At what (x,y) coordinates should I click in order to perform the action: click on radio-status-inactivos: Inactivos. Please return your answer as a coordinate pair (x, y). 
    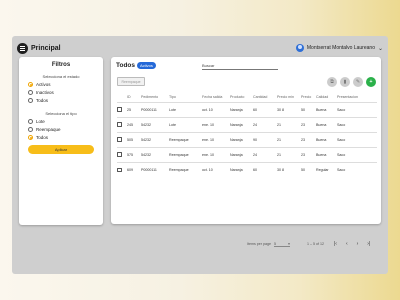
    Looking at the image, I should click on (62, 92).